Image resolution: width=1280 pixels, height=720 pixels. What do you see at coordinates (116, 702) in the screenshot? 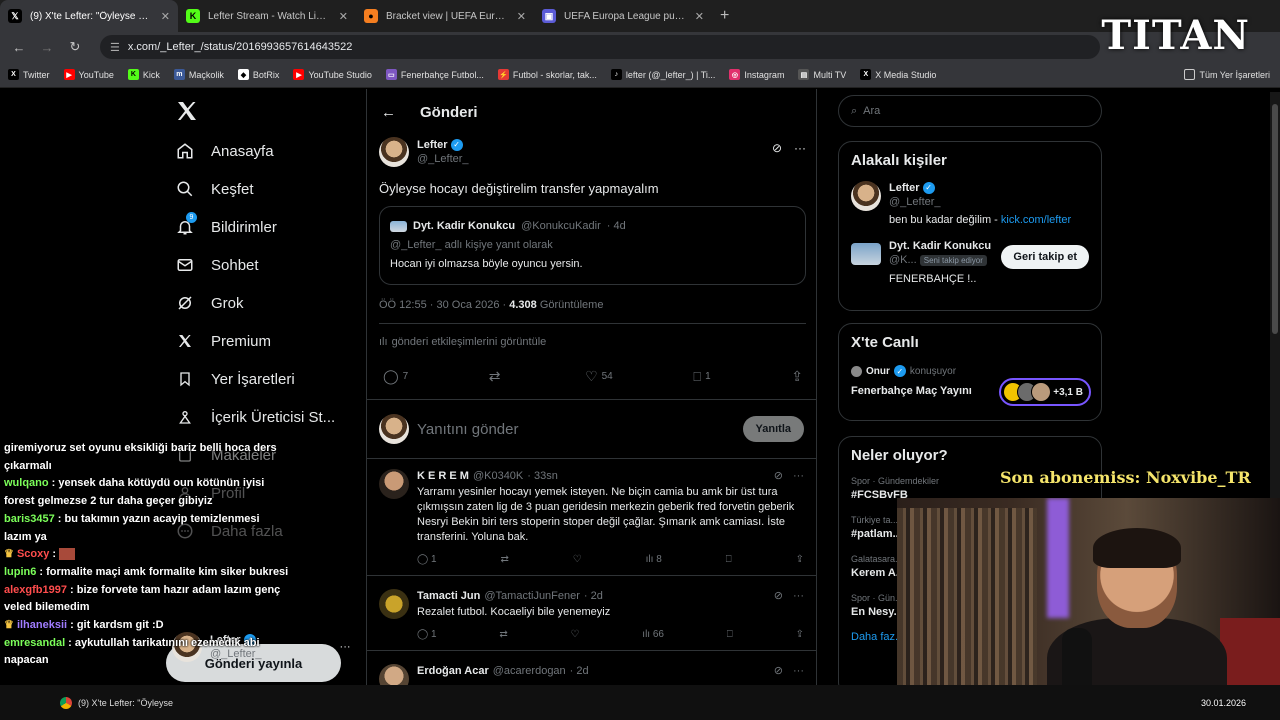
I see `taskbar-window: (9) X'te Lefter: "Öyleyse` at bounding box center [116, 702].